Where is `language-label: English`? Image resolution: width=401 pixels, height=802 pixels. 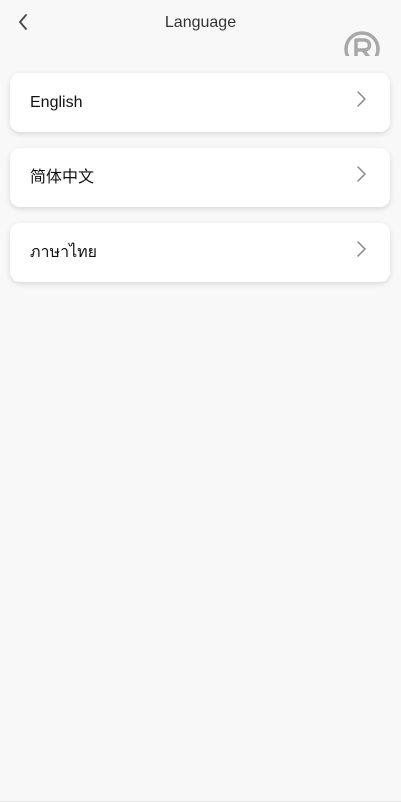
language-label: English is located at coordinates (56, 102).